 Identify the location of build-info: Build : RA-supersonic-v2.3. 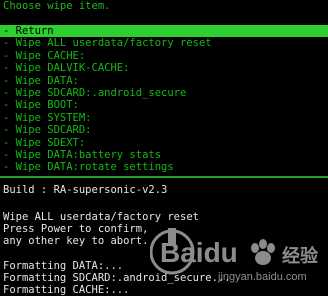
(85, 190).